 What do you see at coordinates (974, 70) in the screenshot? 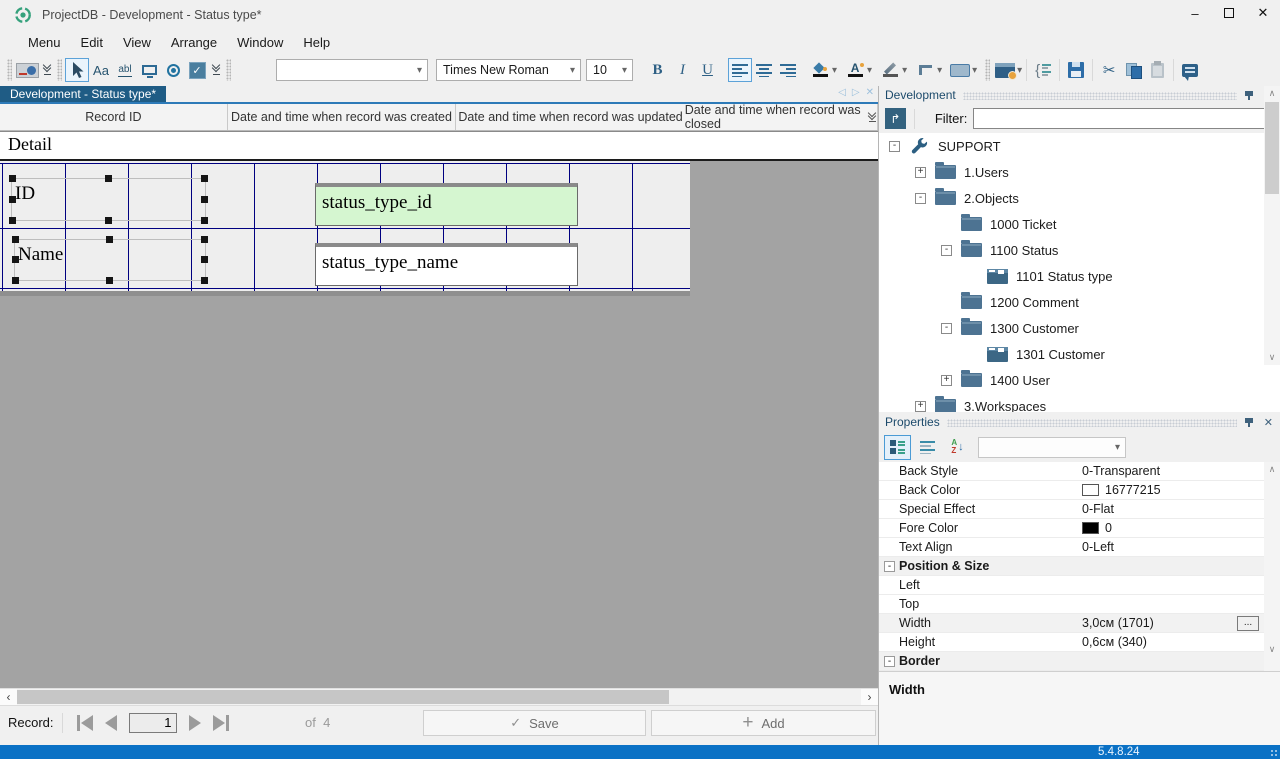
I see `shape-dropdown: ▾` at bounding box center [974, 70].